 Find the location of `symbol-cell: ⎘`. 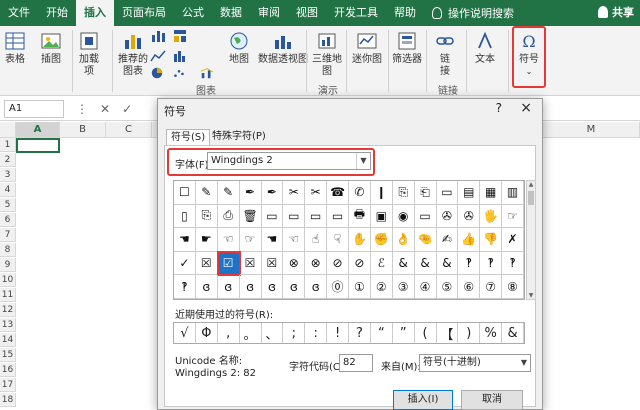

symbol-cell: ⎘ is located at coordinates (403, 193).